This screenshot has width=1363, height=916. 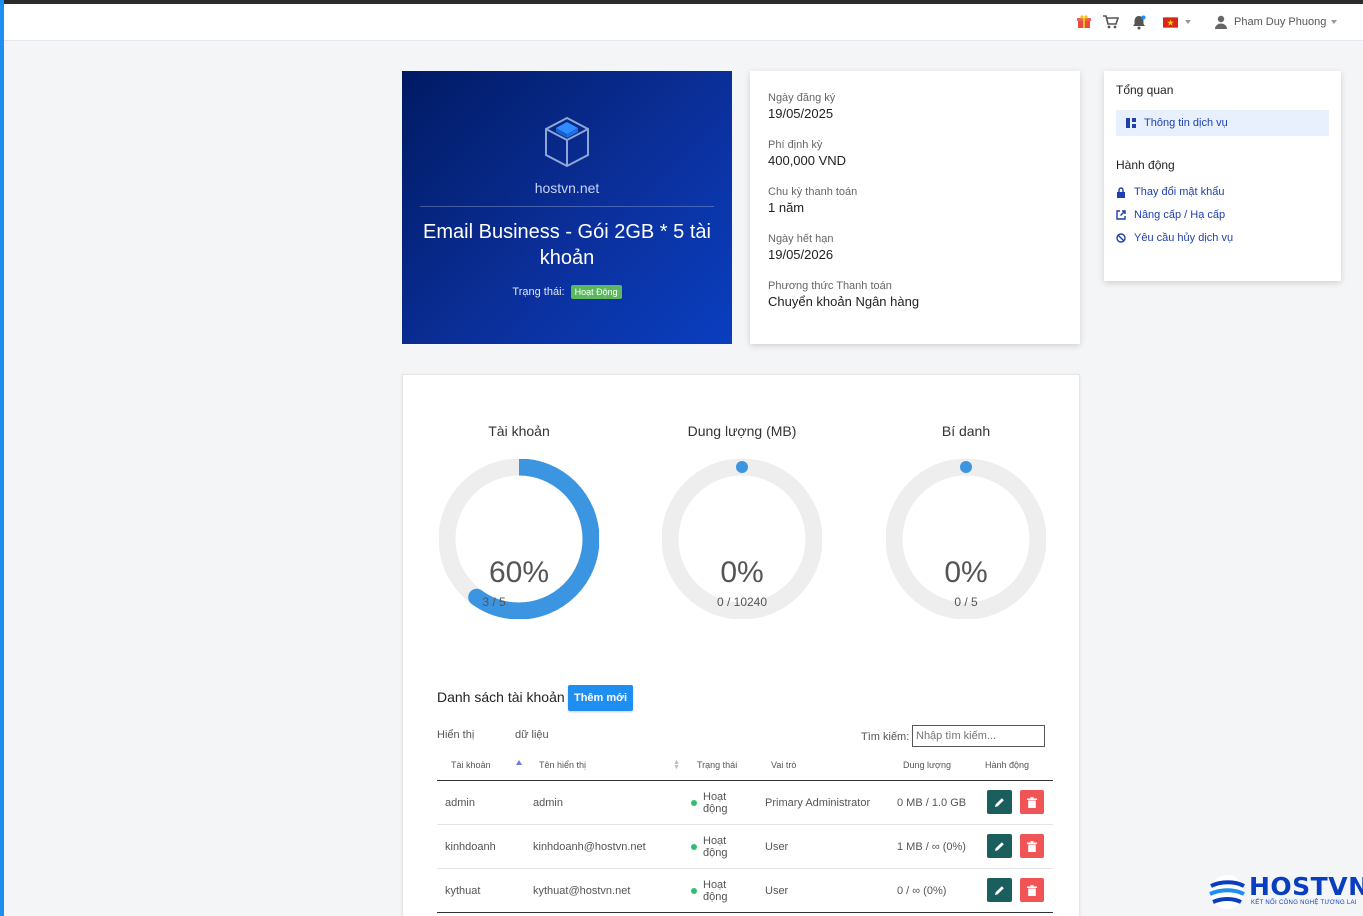 I want to click on gauge-percent: 60%, so click(x=519, y=572).